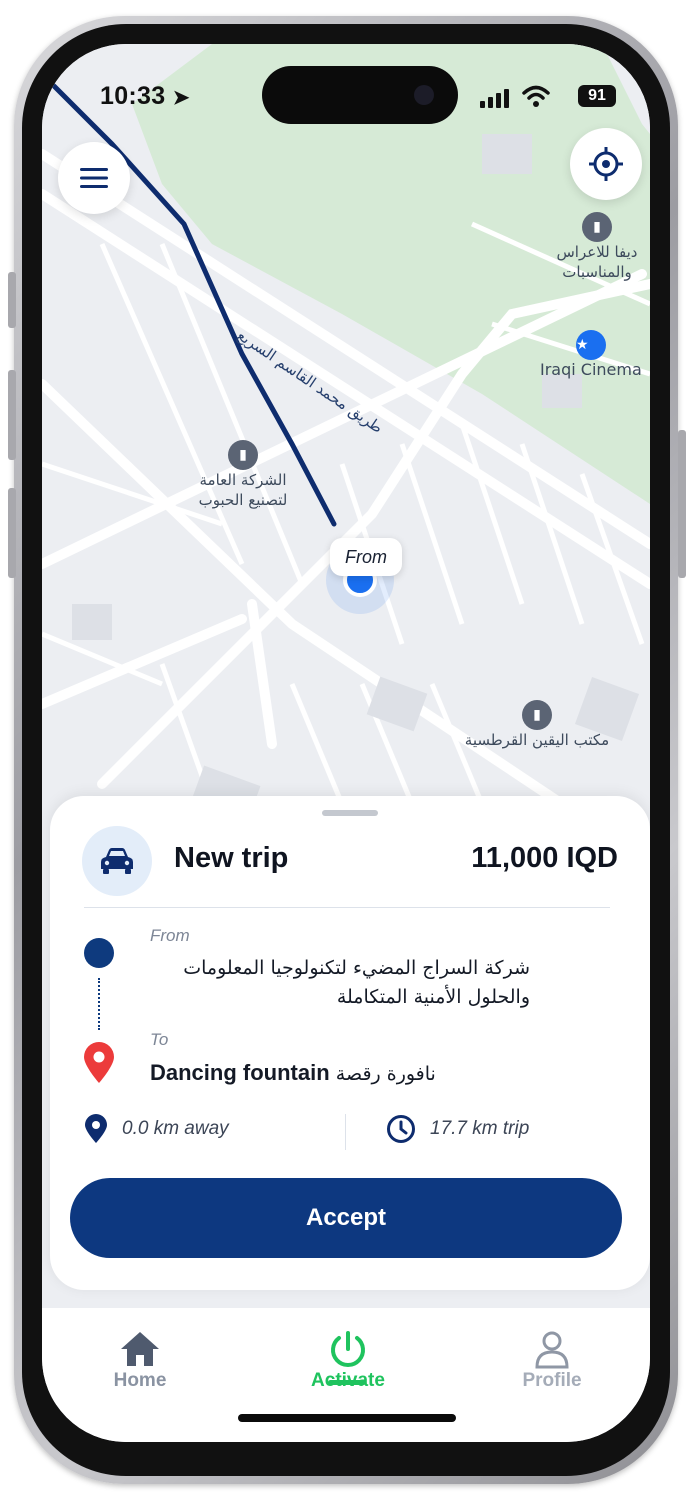 The image size is (694, 1500). I want to click on signal-icon, so click(494, 98).